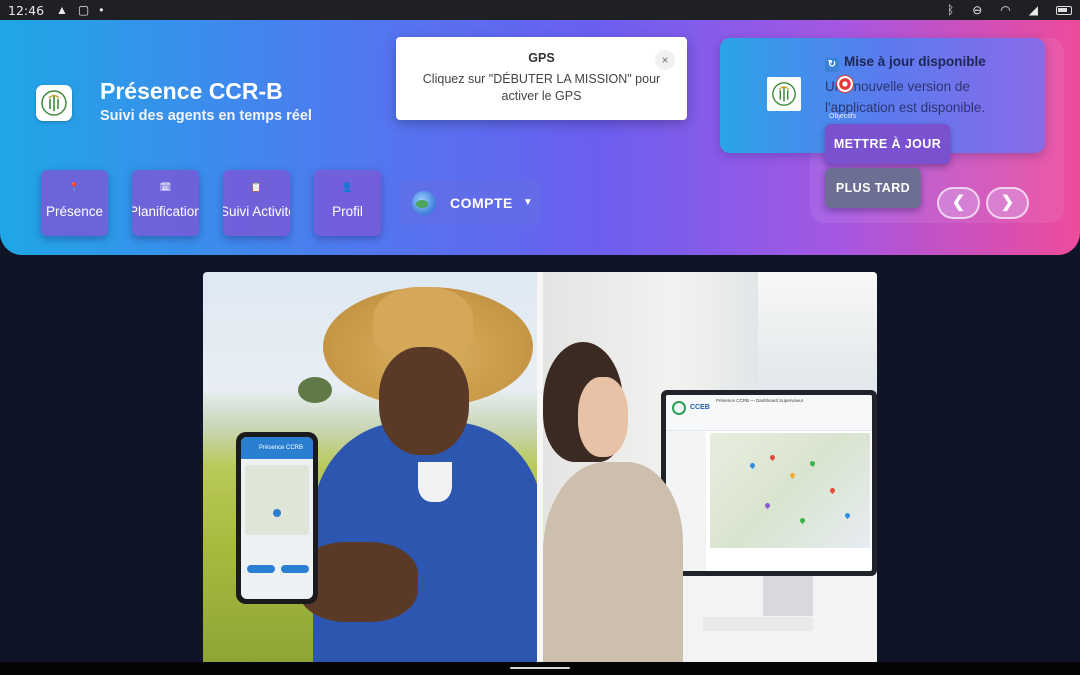 The width and height of the screenshot is (1080, 675). I want to click on office-window, so click(817, 334).